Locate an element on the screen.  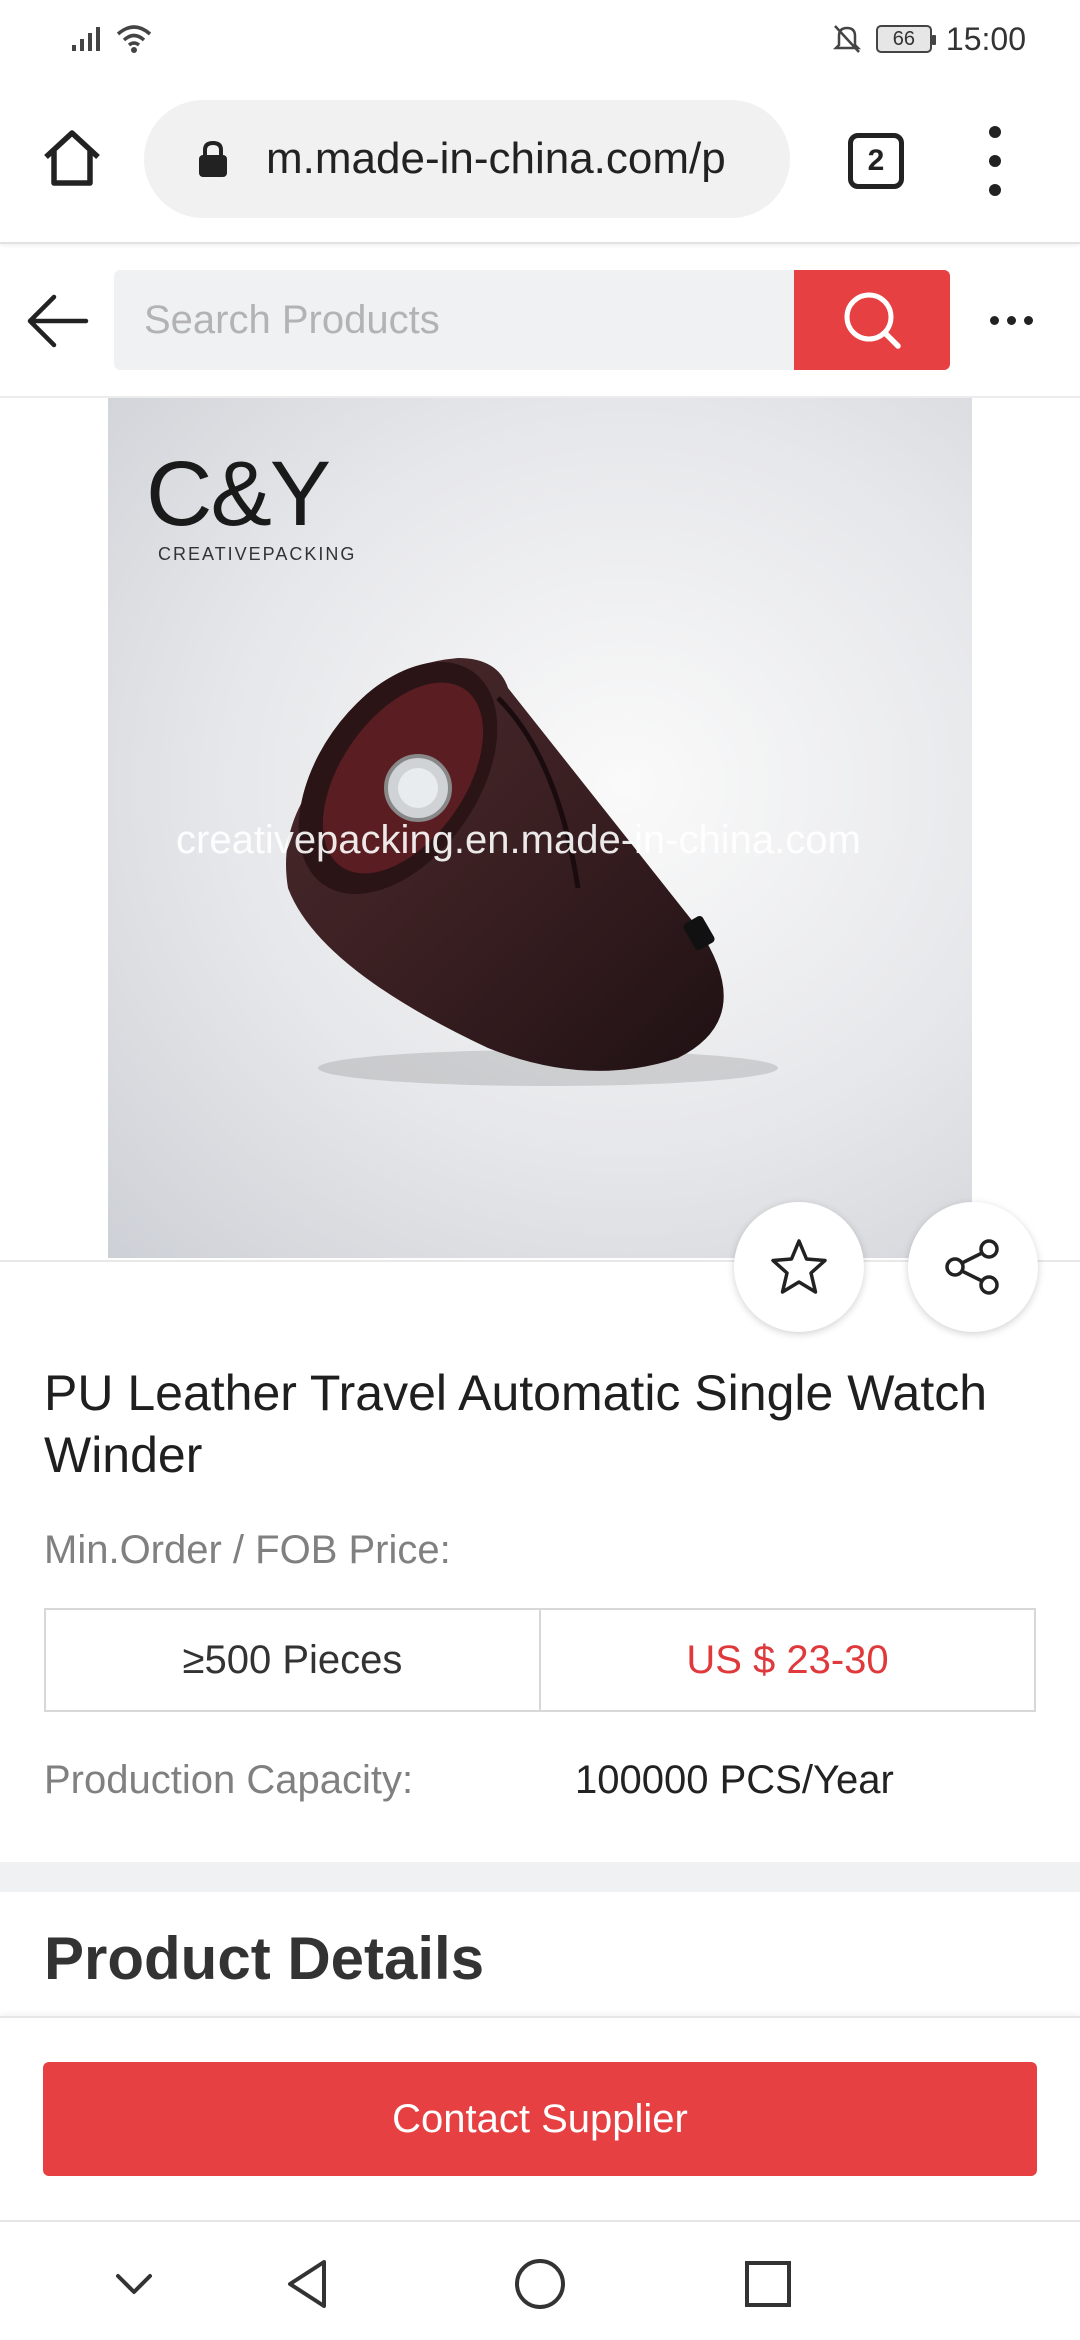
system-nav-bar is located at coordinates (540, 2280).